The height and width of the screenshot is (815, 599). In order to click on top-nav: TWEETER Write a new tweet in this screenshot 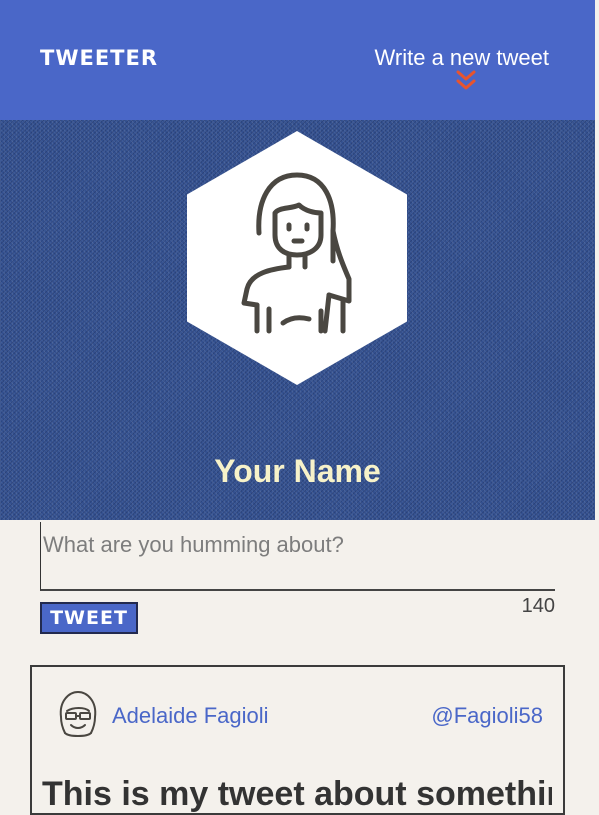, I will do `click(297, 60)`.